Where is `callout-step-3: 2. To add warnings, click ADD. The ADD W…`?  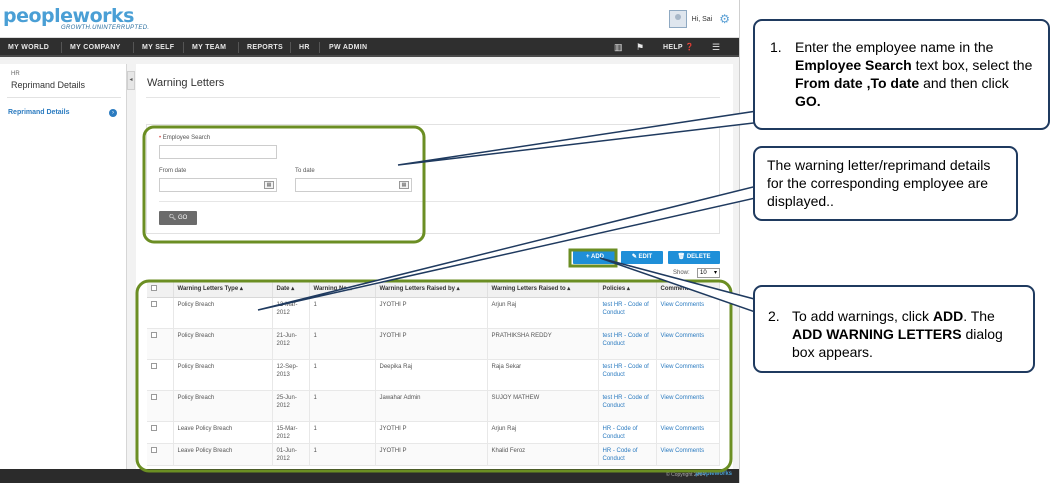 callout-step-3: 2. To add warnings, click ADD. The ADD W… is located at coordinates (894, 329).